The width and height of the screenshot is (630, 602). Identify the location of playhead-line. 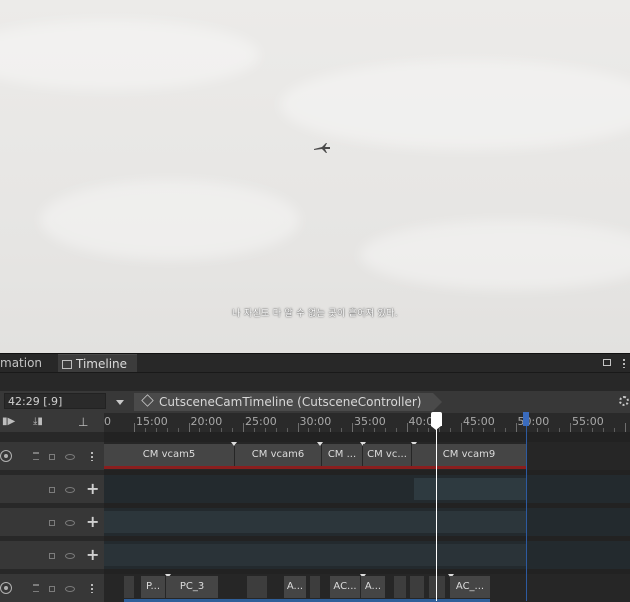
(436, 506).